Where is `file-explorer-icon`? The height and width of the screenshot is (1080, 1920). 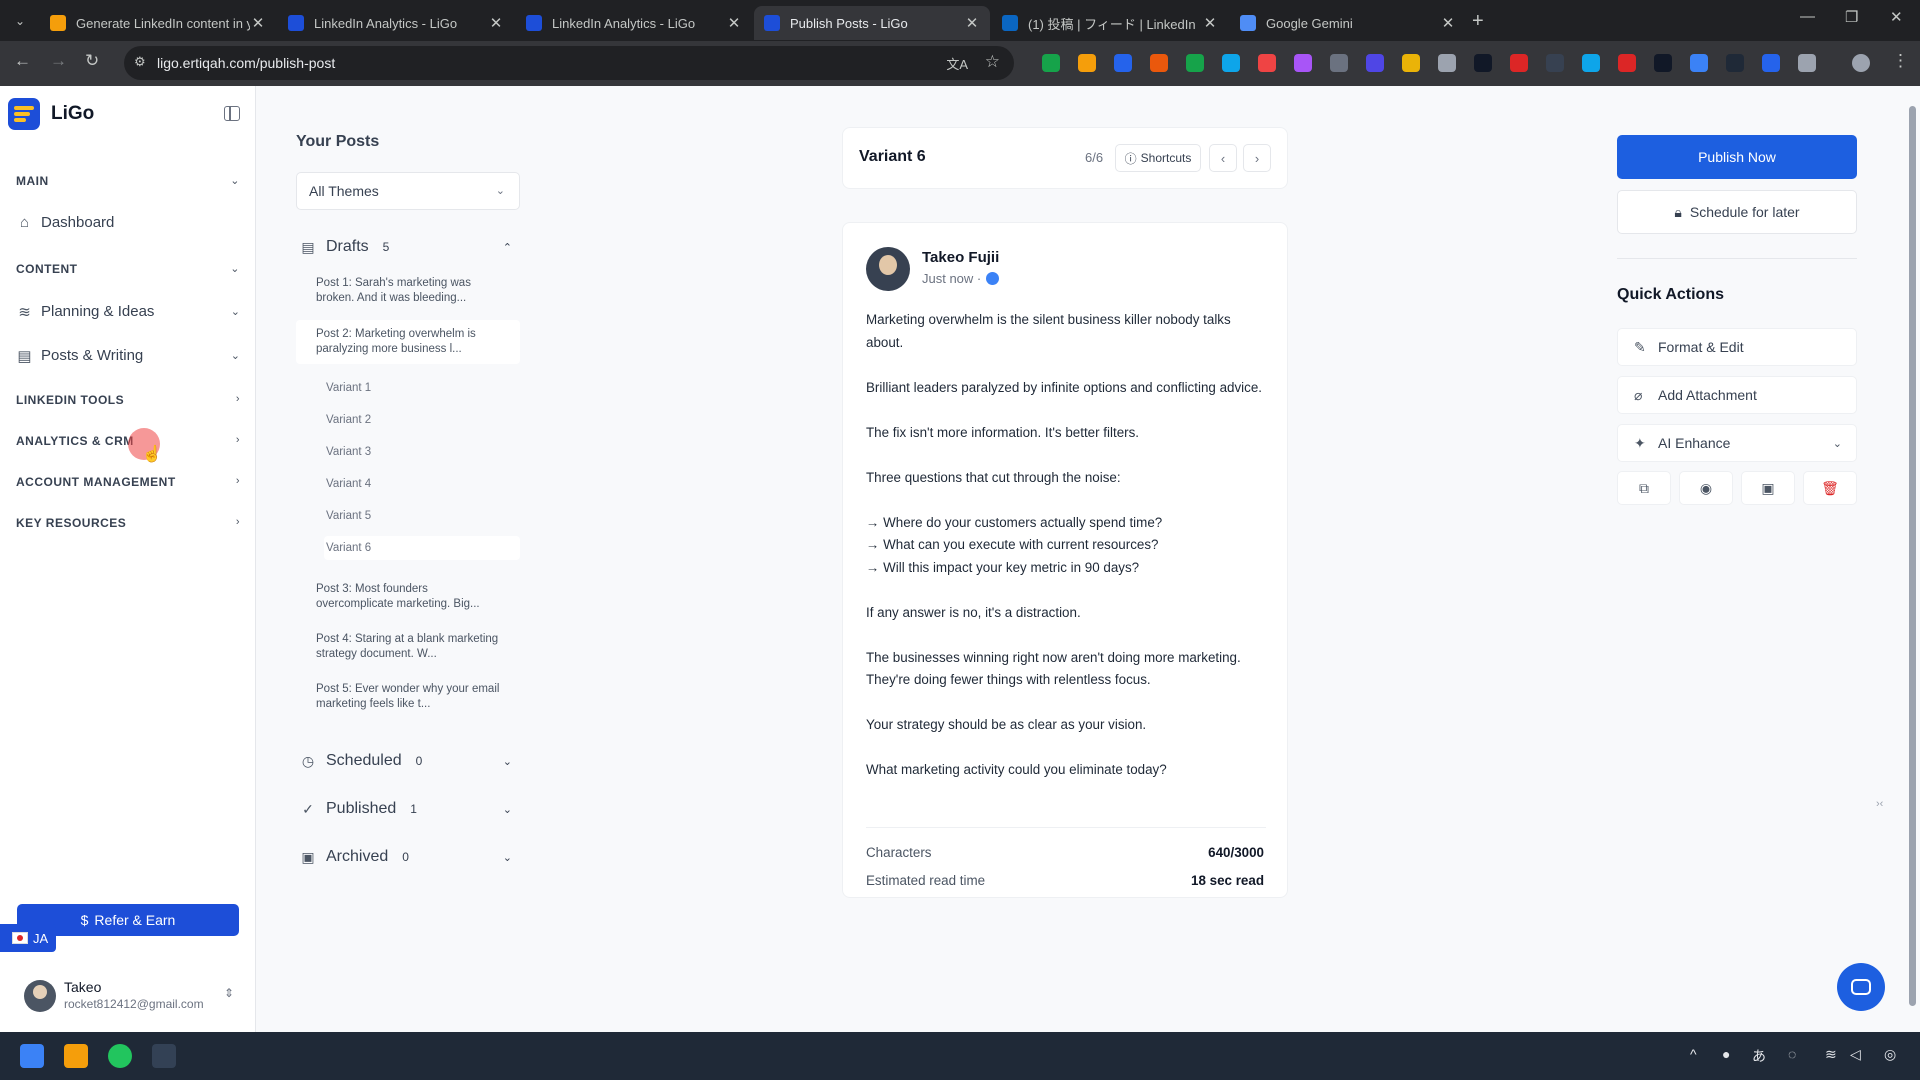
file-explorer-icon is located at coordinates (76, 1056).